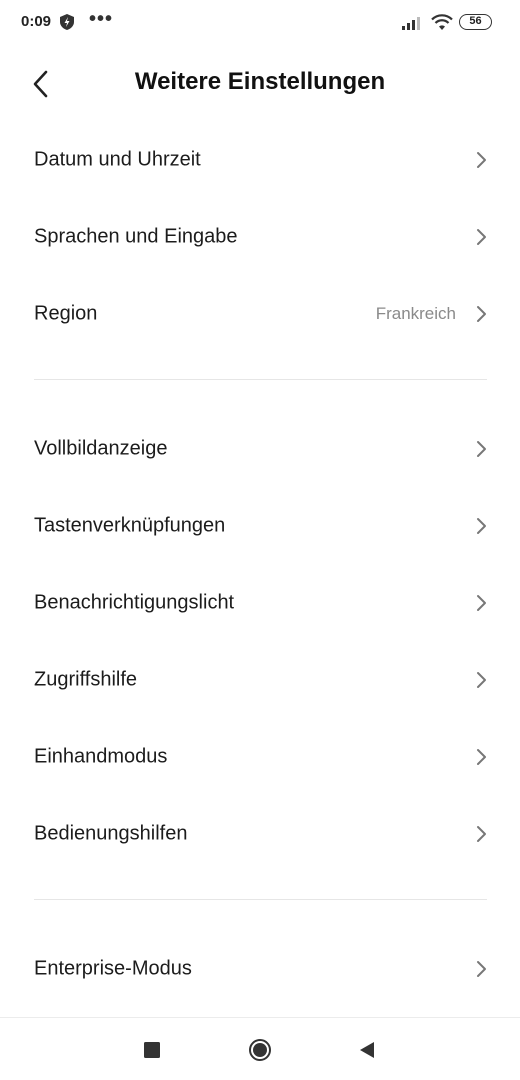 This screenshot has width=520, height=1080. What do you see at coordinates (260, 159) in the screenshot?
I see `settings-item-date-time: Datum und Uhrzeit` at bounding box center [260, 159].